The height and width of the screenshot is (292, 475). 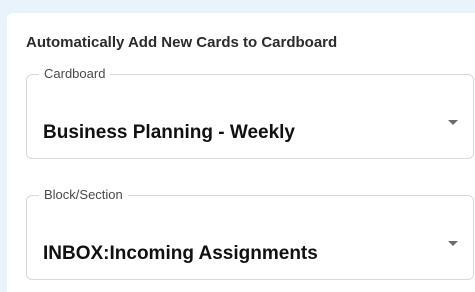 What do you see at coordinates (180, 253) in the screenshot?
I see `block-section-select-value: INBOX:Incoming Assignments` at bounding box center [180, 253].